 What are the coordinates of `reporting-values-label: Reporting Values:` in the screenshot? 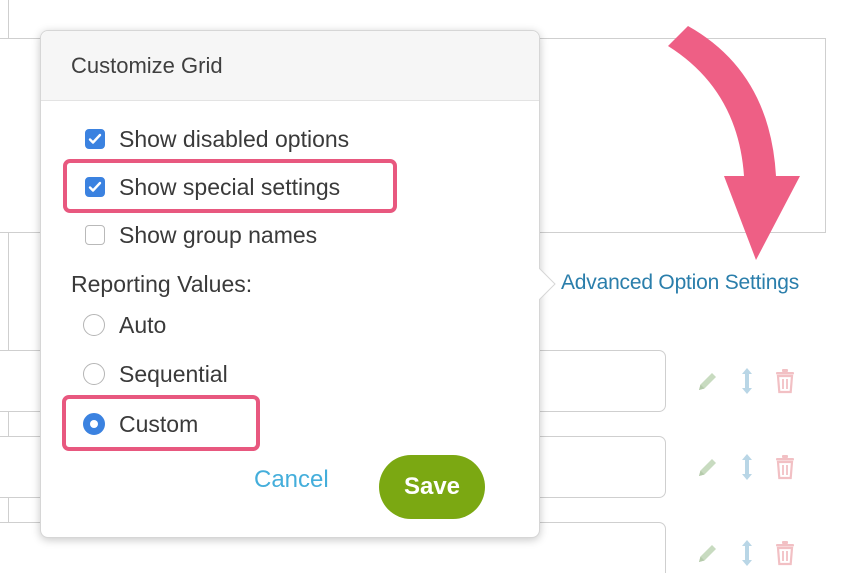 It's located at (162, 284).